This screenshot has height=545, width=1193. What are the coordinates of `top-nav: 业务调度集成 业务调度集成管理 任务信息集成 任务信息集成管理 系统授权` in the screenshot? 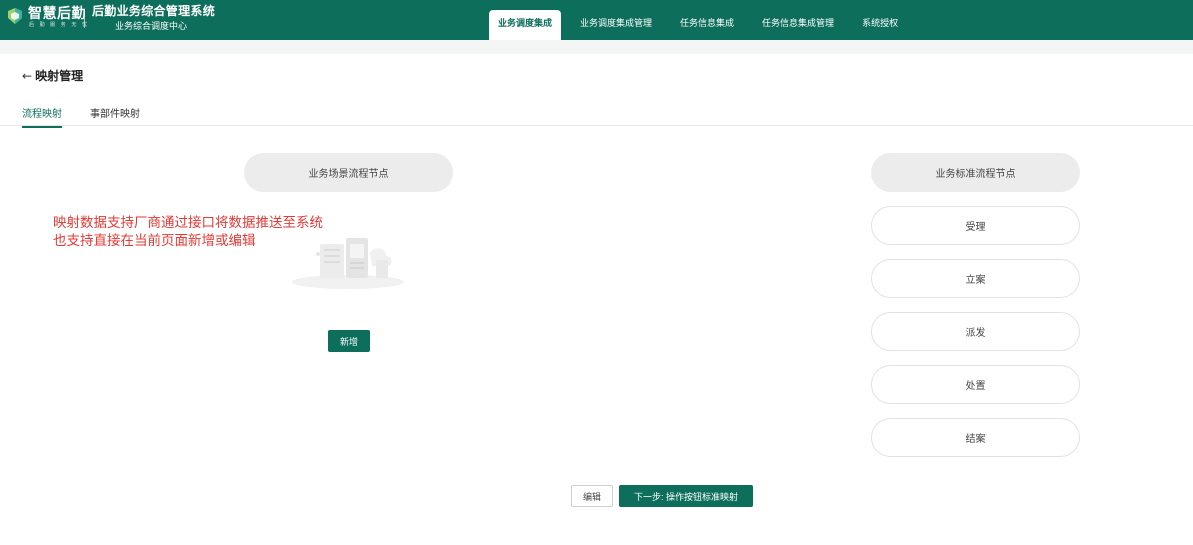 It's located at (703, 25).